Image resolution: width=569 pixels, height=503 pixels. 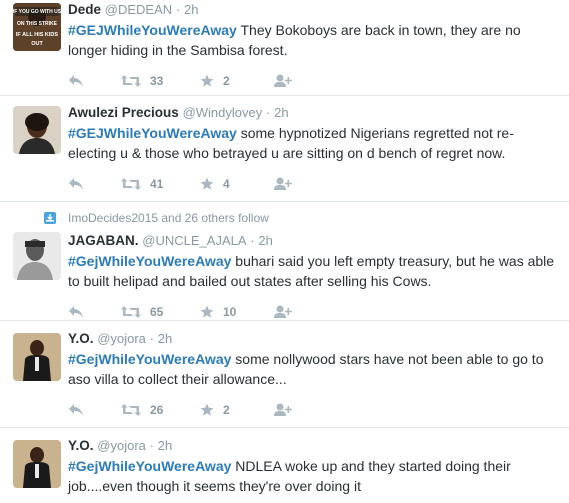 I want to click on display-name: JAGABAN., so click(x=103, y=240).